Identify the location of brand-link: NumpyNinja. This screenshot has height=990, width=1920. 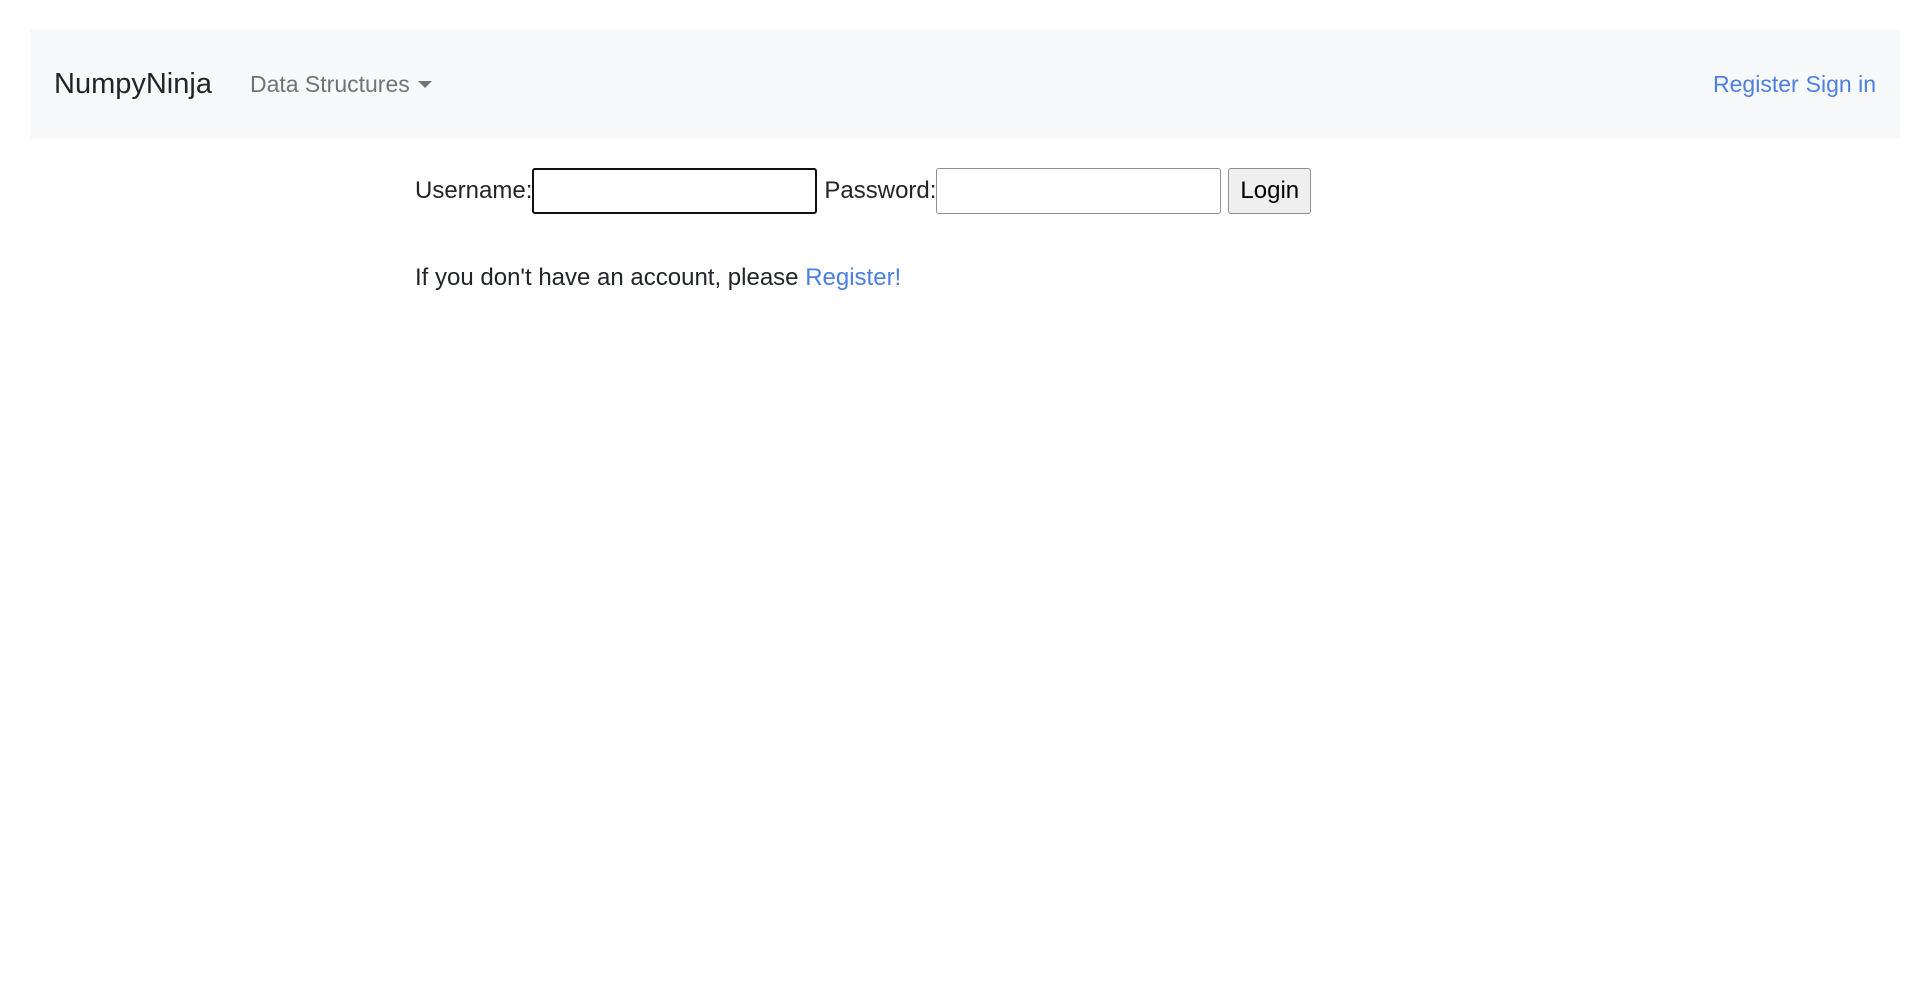
(133, 84).